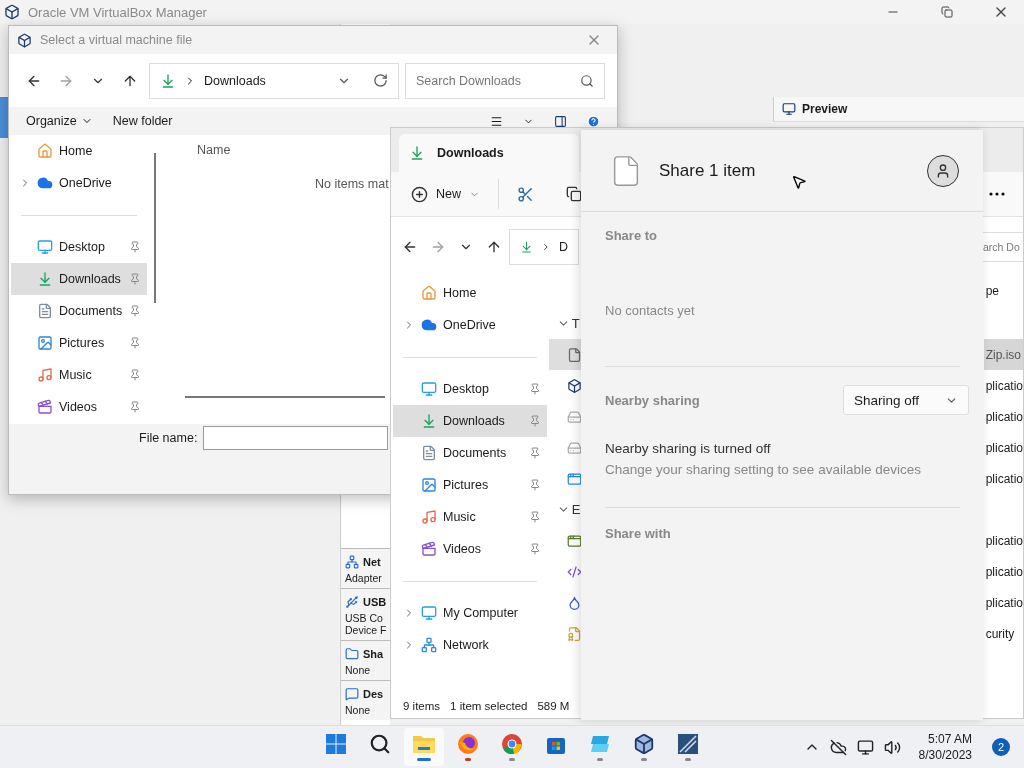  Describe the element at coordinates (372, 562) in the screenshot. I see `section-title: Net` at that location.